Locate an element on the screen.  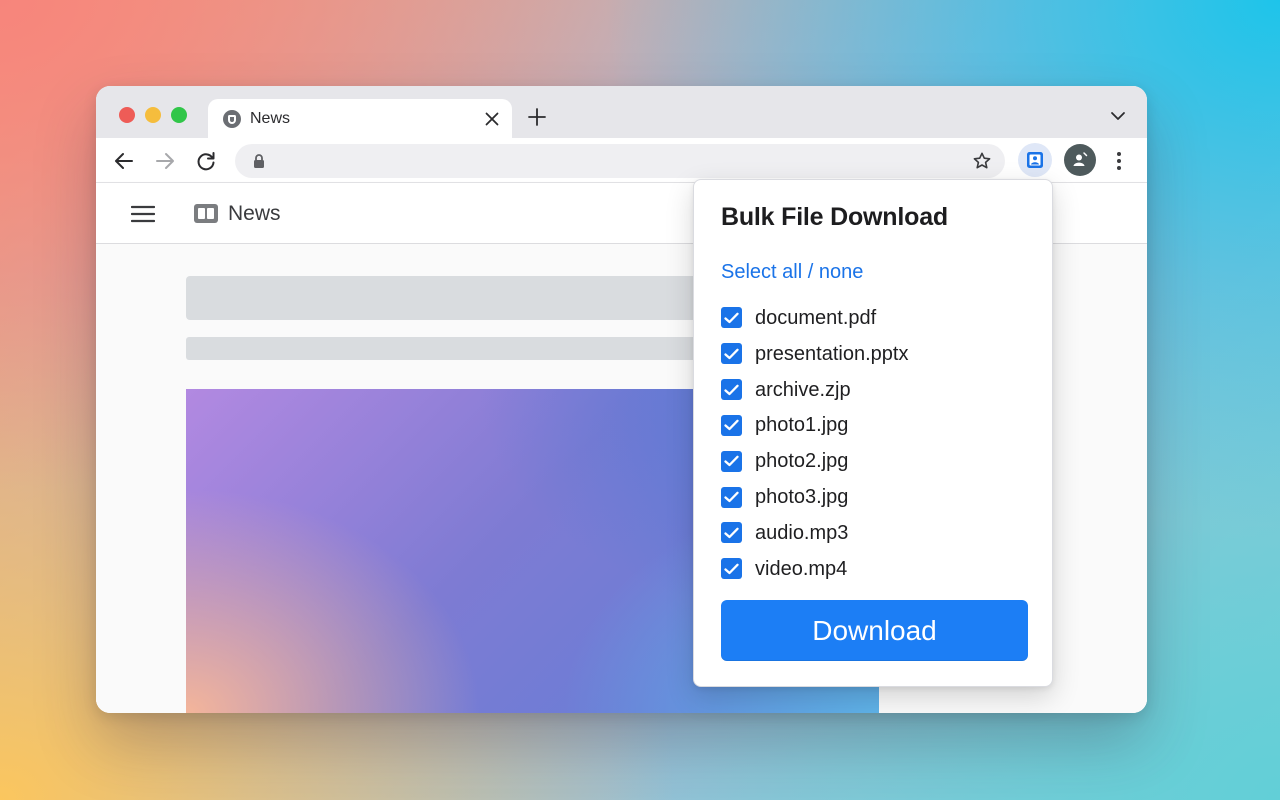
address-bar is located at coordinates (620, 161).